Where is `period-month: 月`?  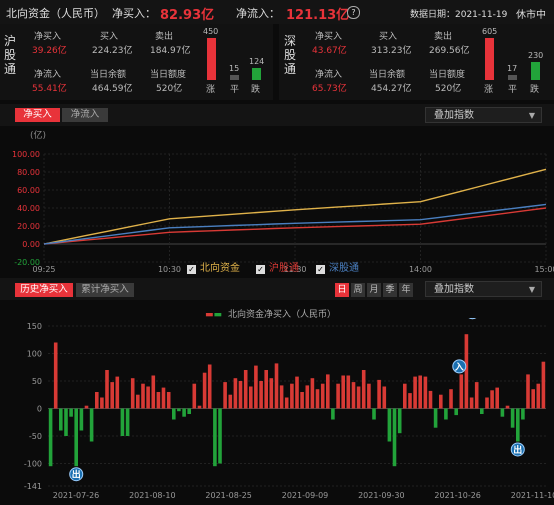
period-month: 月 is located at coordinates (374, 290).